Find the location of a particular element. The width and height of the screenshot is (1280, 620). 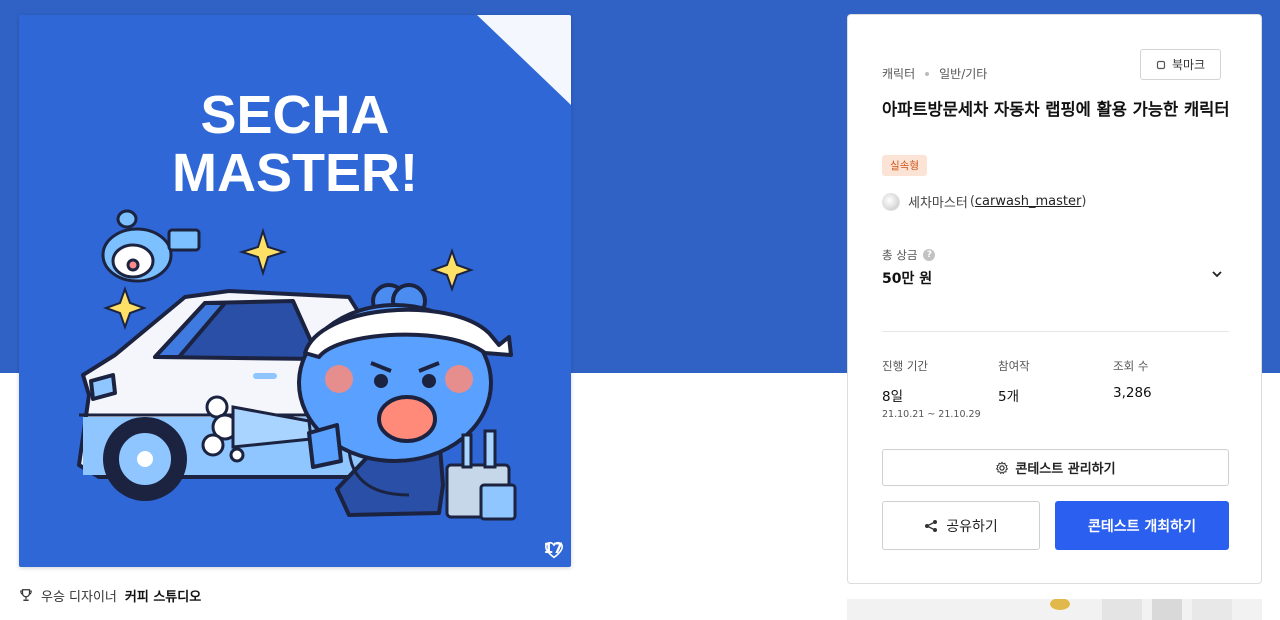

stat-label: 진행 기간 is located at coordinates (905, 366).